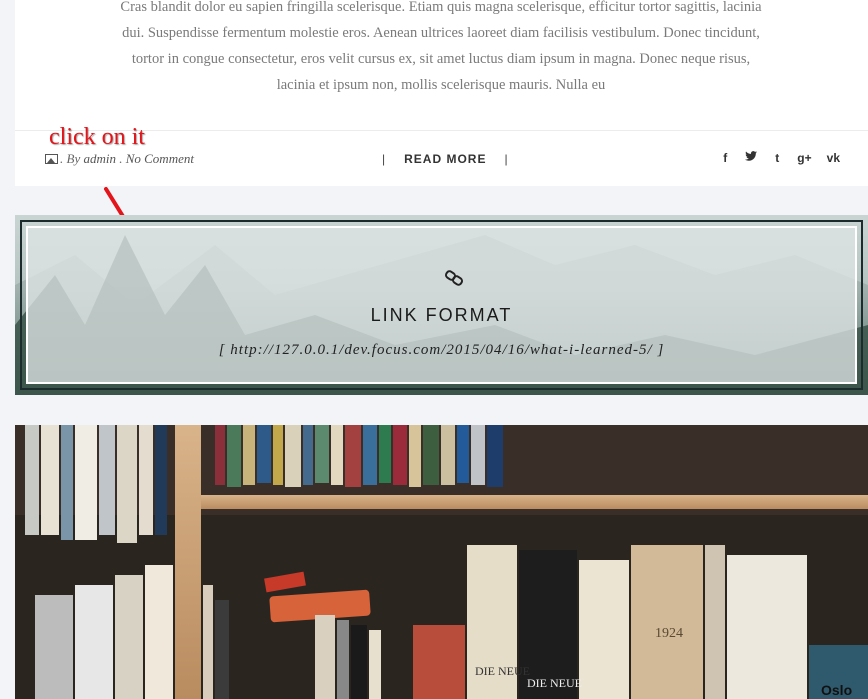  What do you see at coordinates (751, 158) in the screenshot?
I see `twitter-icon` at bounding box center [751, 158].